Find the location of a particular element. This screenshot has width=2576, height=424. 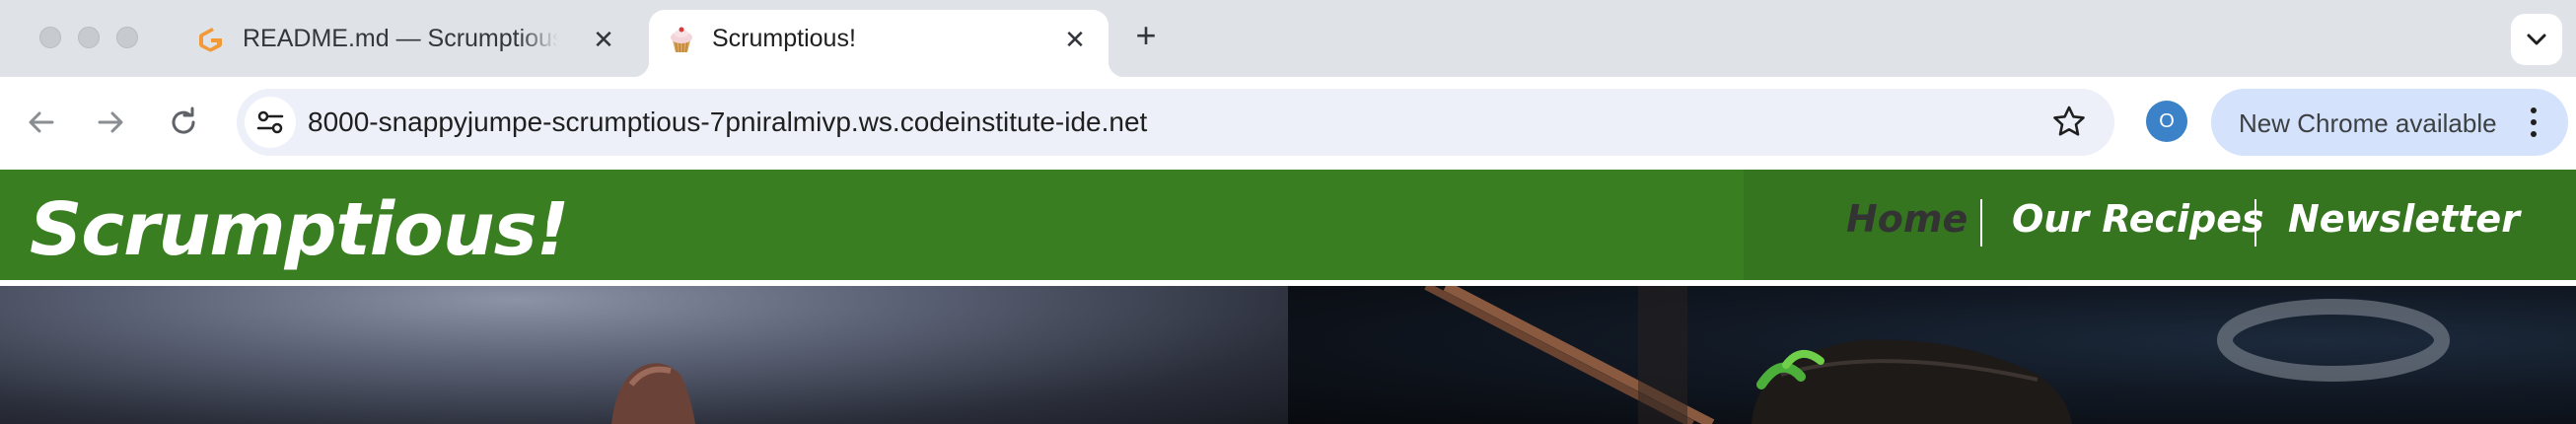

gitpod-icon is located at coordinates (210, 40).